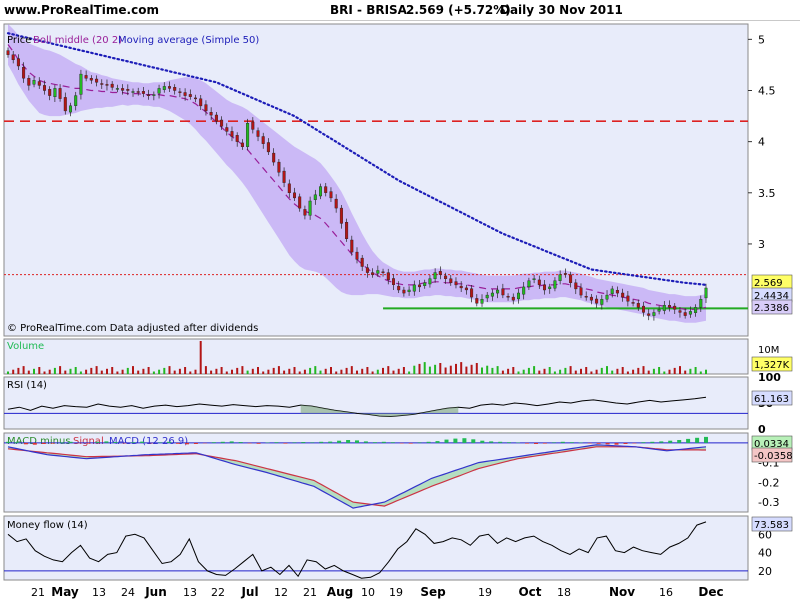 The image size is (800, 600). What do you see at coordinates (368, 592) in the screenshot?
I see `x-axis-label: 10` at bounding box center [368, 592].